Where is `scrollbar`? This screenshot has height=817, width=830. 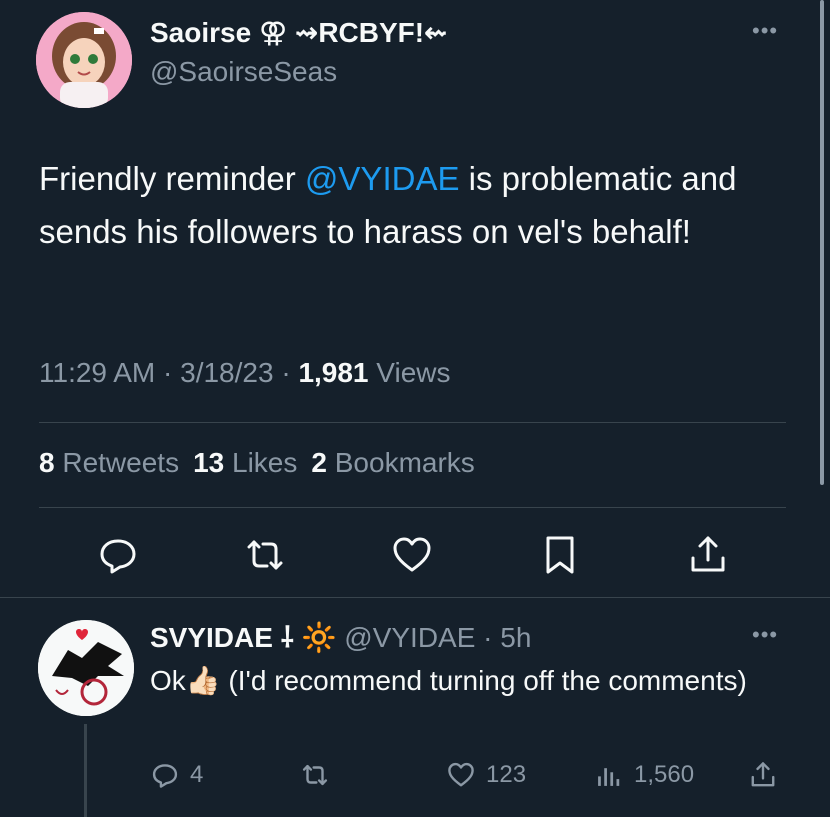
scrollbar is located at coordinates (822, 242).